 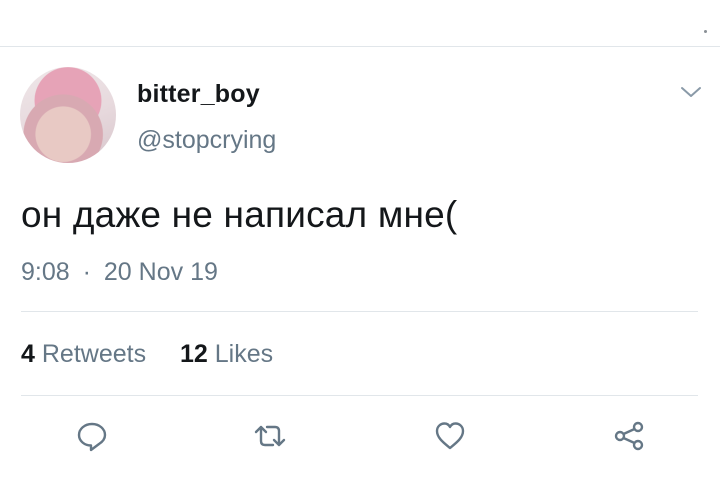 I want to click on likes-stat: 12 Likes, so click(x=226, y=354).